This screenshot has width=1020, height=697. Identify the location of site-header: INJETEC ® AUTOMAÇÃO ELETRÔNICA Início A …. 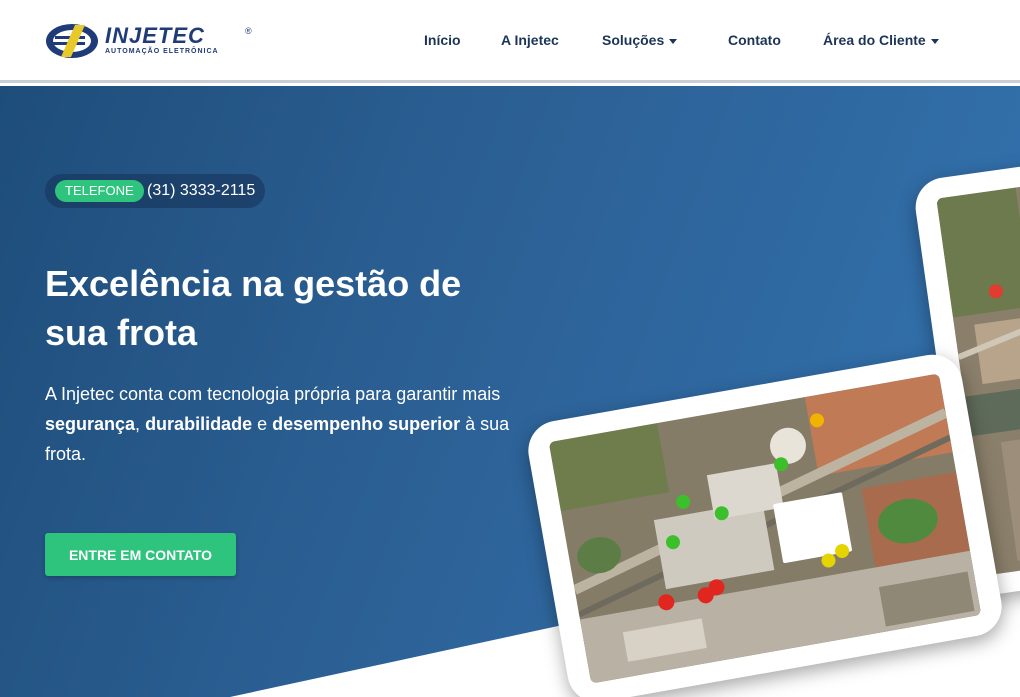
(510, 41).